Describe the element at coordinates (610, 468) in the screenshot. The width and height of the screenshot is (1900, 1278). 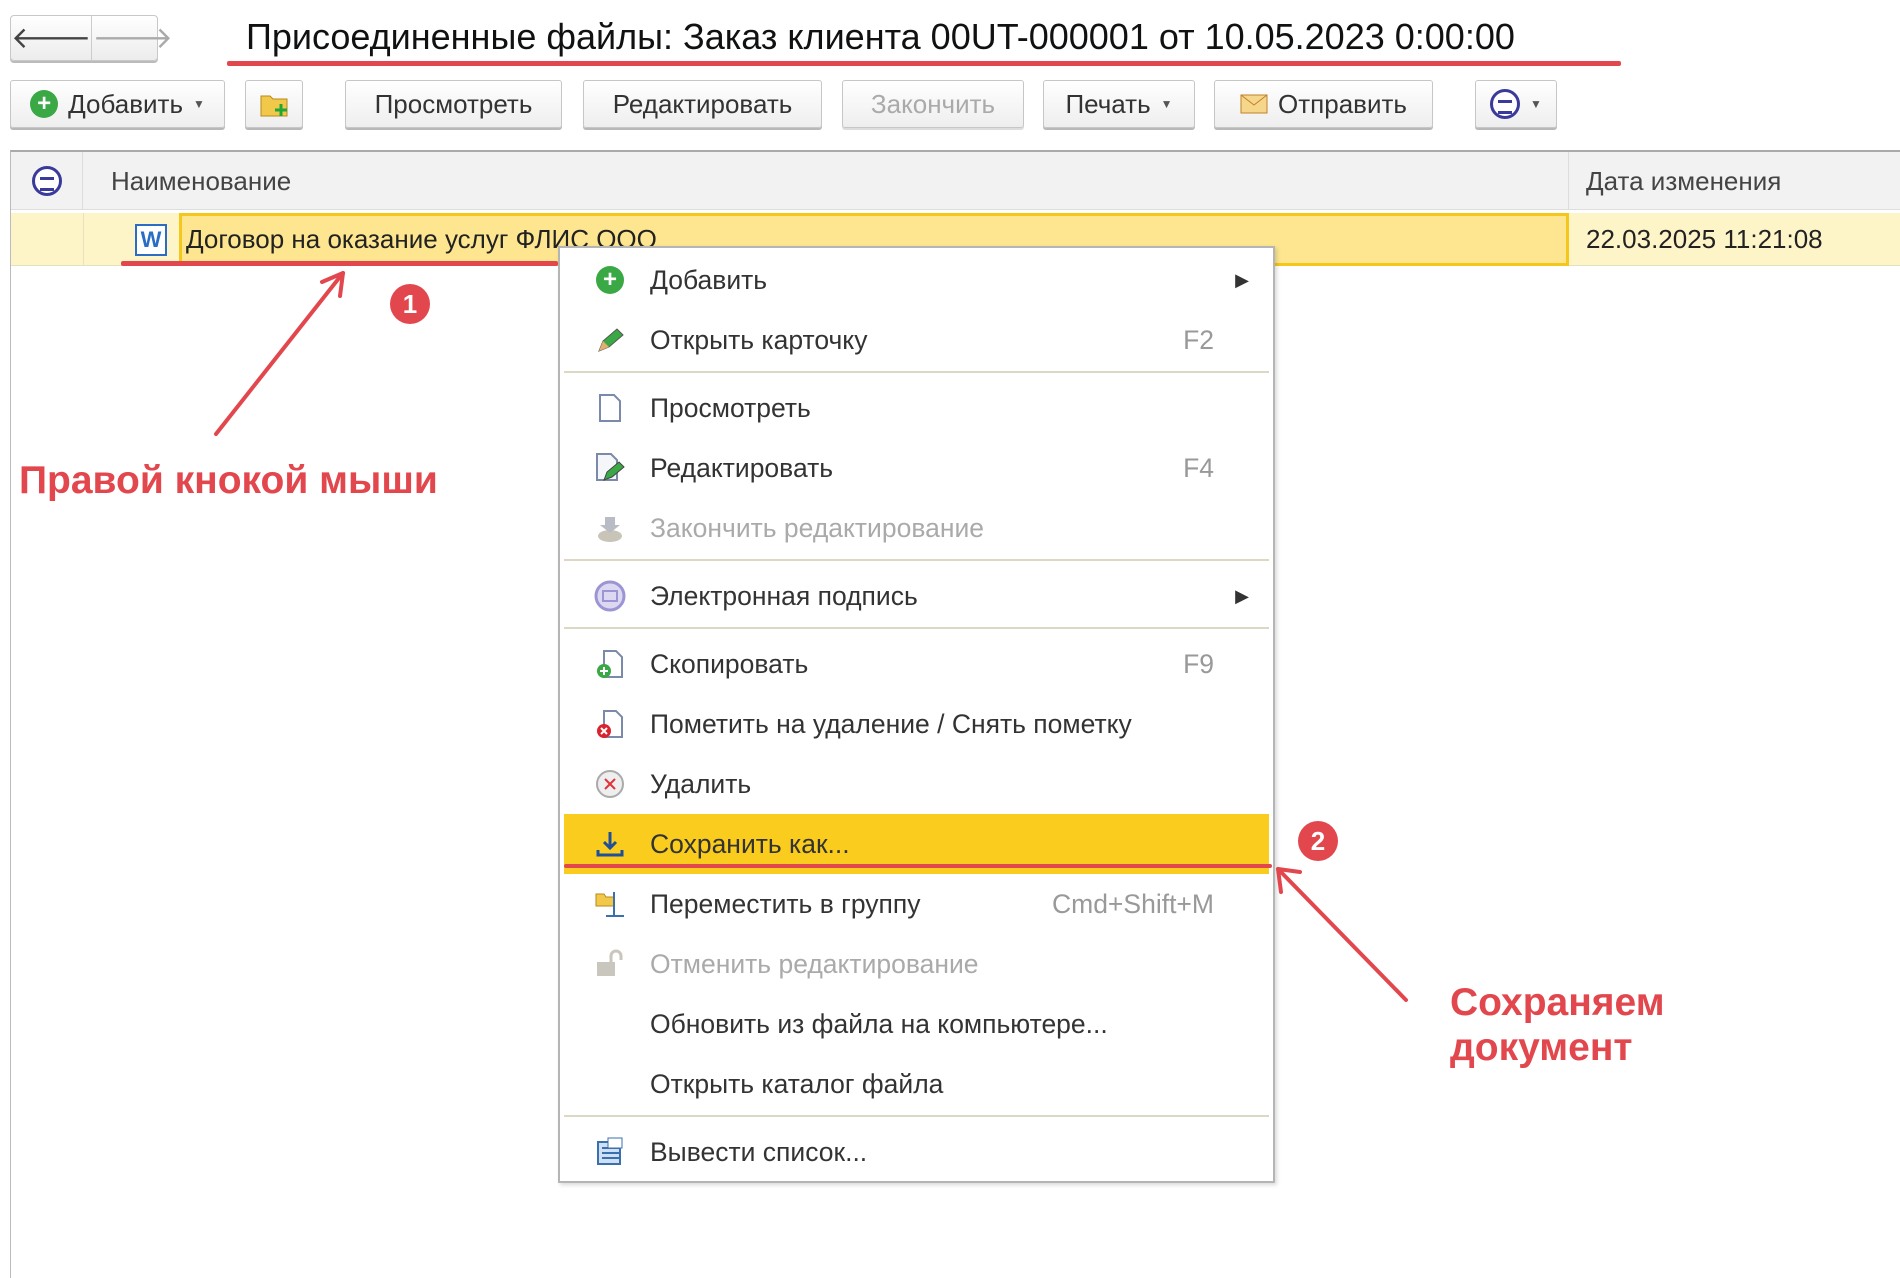
I see `edit-document-icon` at that location.